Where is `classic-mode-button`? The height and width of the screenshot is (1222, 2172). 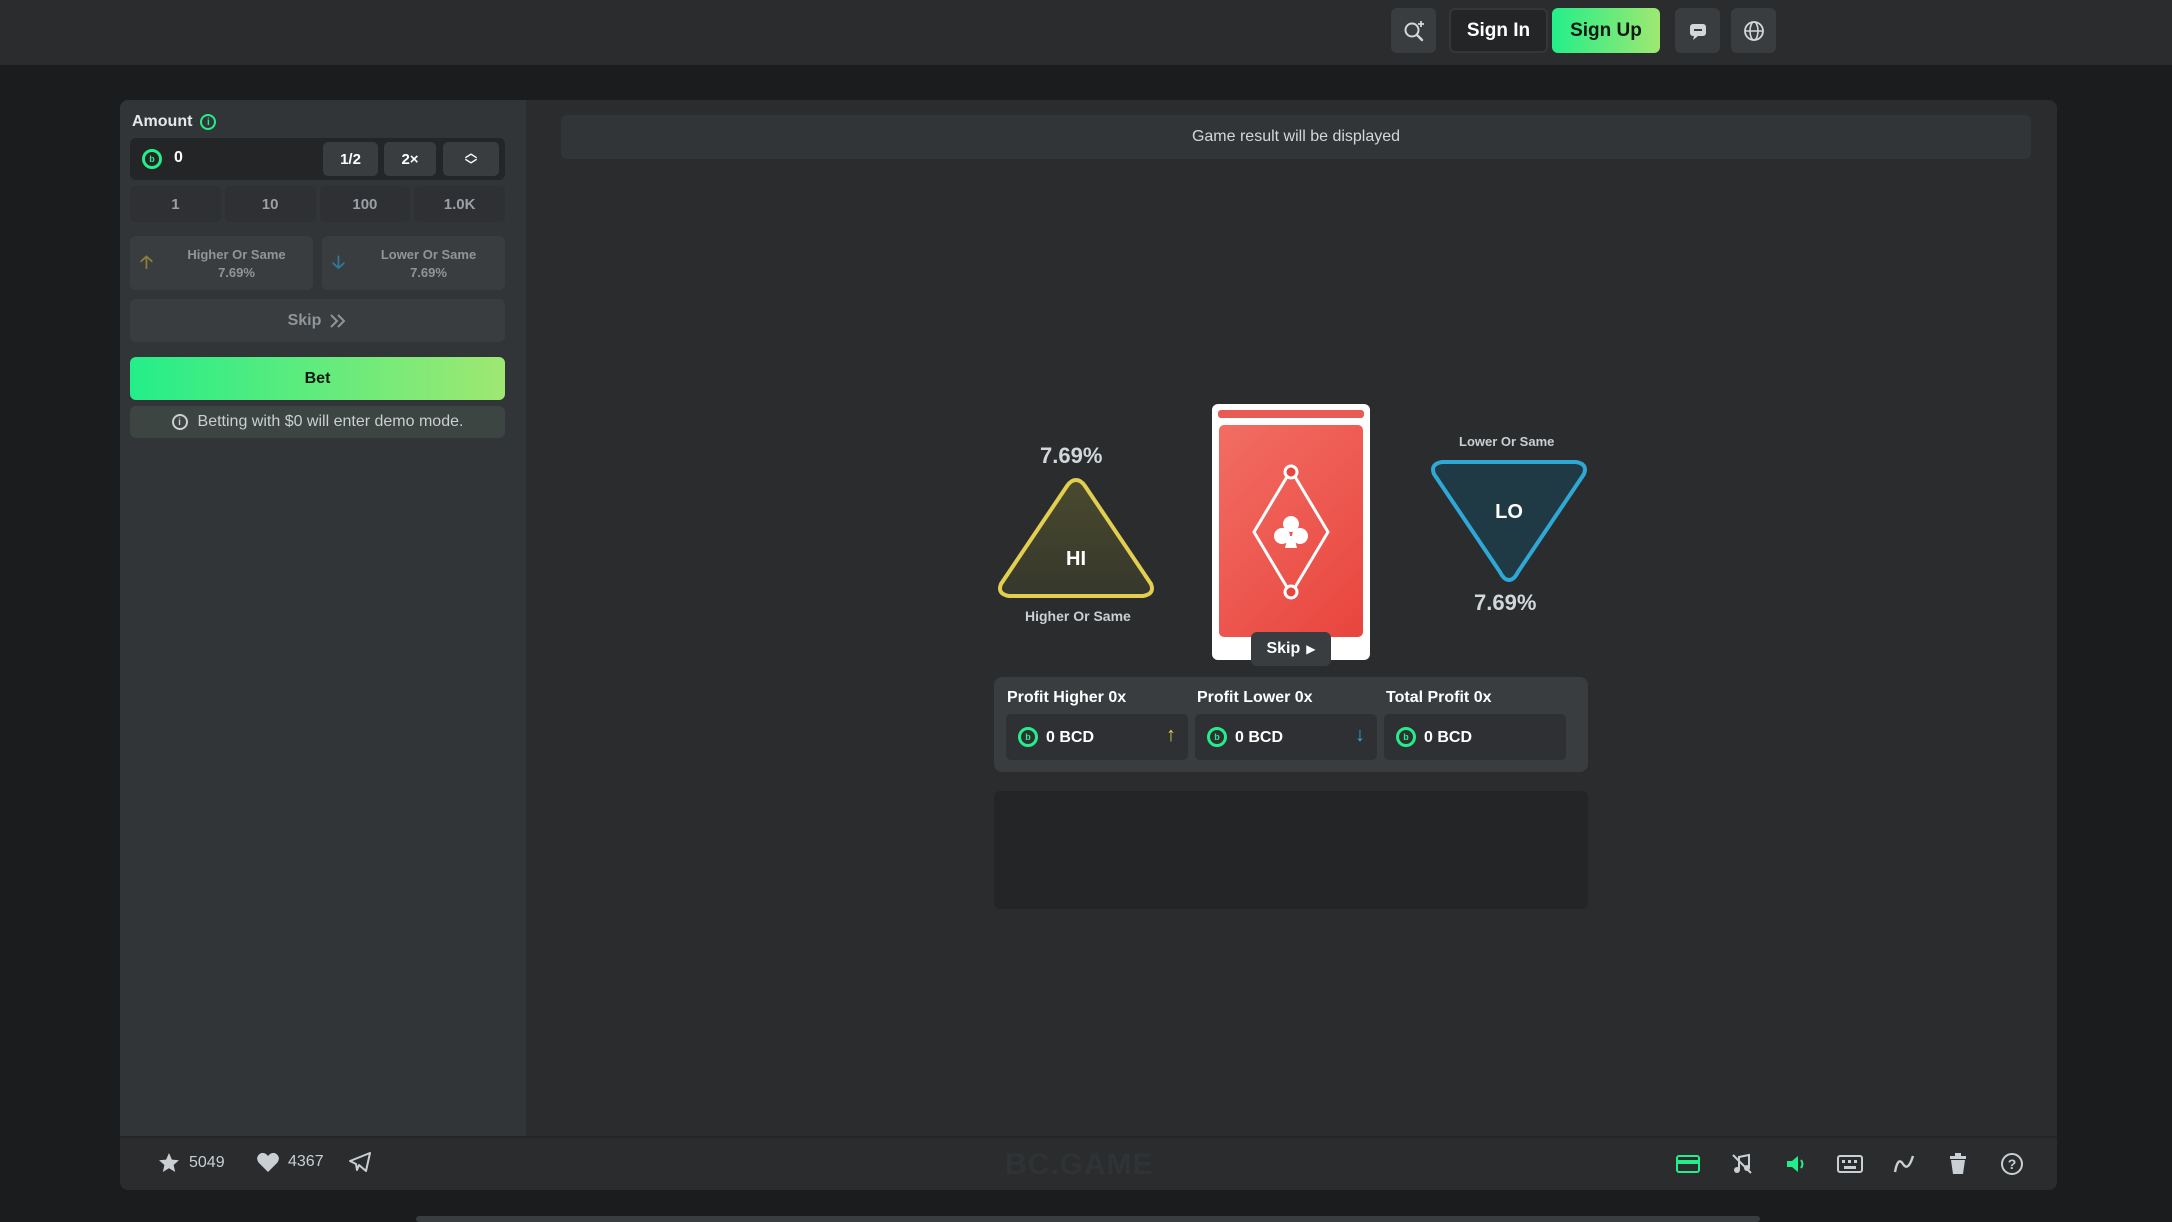
classic-mode-button is located at coordinates (1688, 1164).